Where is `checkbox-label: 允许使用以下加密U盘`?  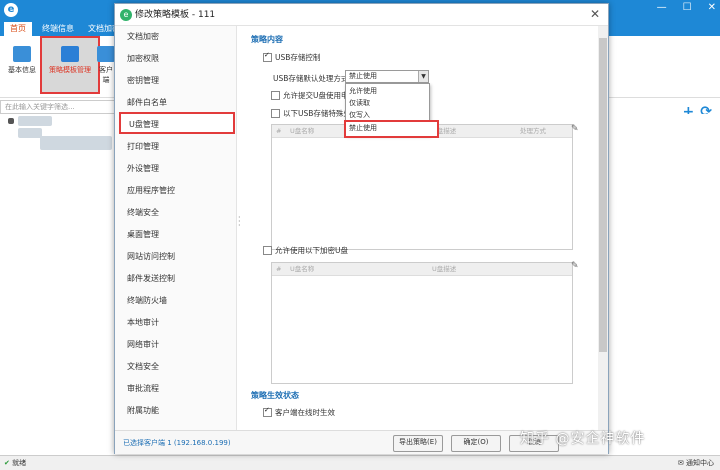 checkbox-label: 允许使用以下加密U盘 is located at coordinates (311, 250).